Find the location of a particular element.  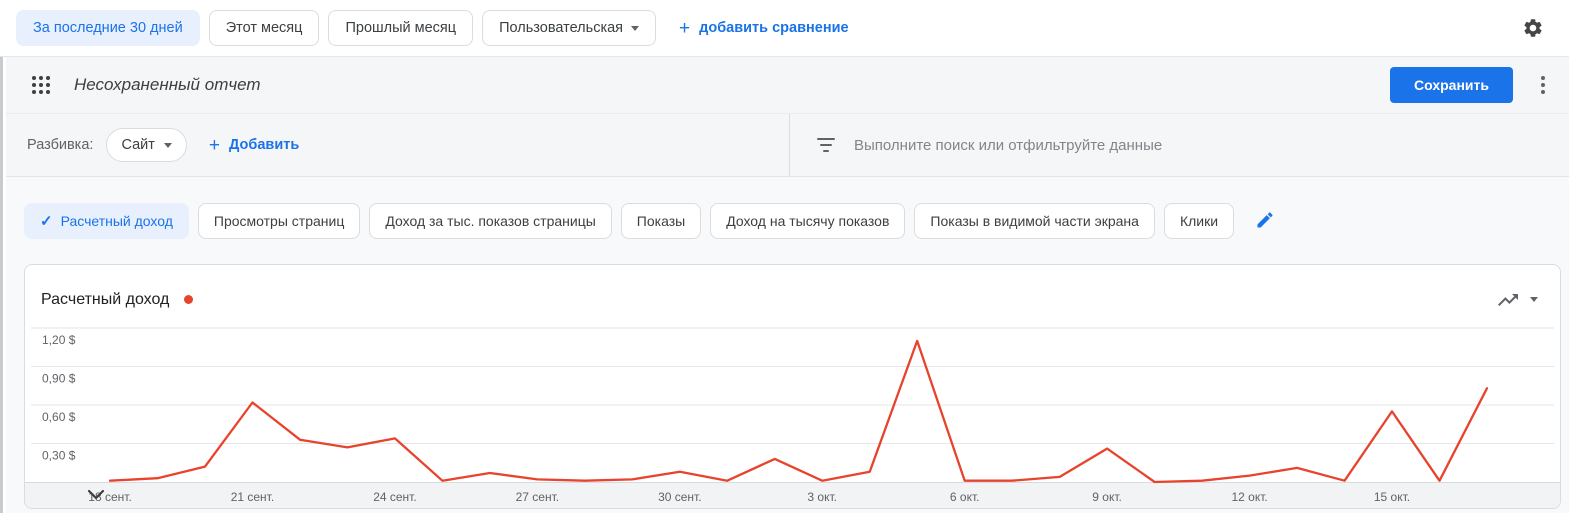

filter-icon is located at coordinates (826, 145).